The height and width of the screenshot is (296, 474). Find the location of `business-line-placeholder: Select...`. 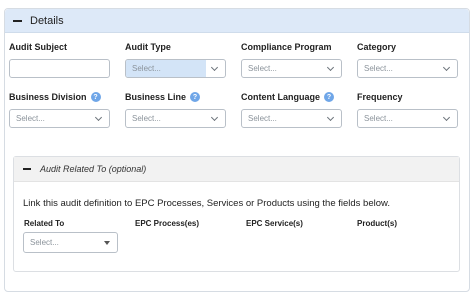

business-line-placeholder: Select... is located at coordinates (146, 118).